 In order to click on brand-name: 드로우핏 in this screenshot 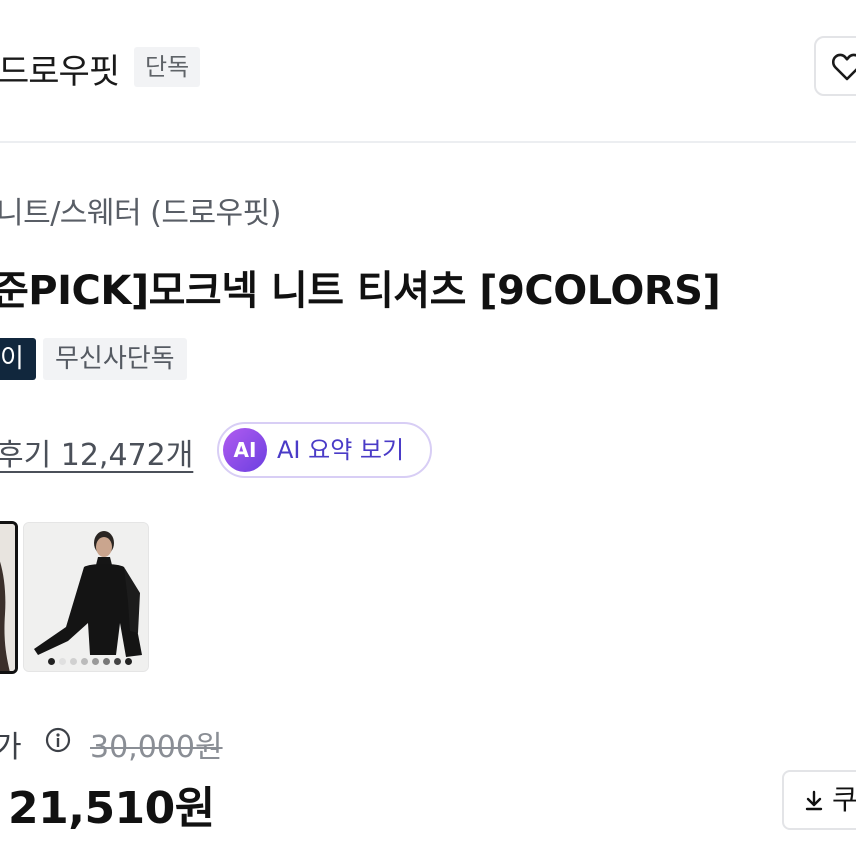, I will do `click(60, 68)`.